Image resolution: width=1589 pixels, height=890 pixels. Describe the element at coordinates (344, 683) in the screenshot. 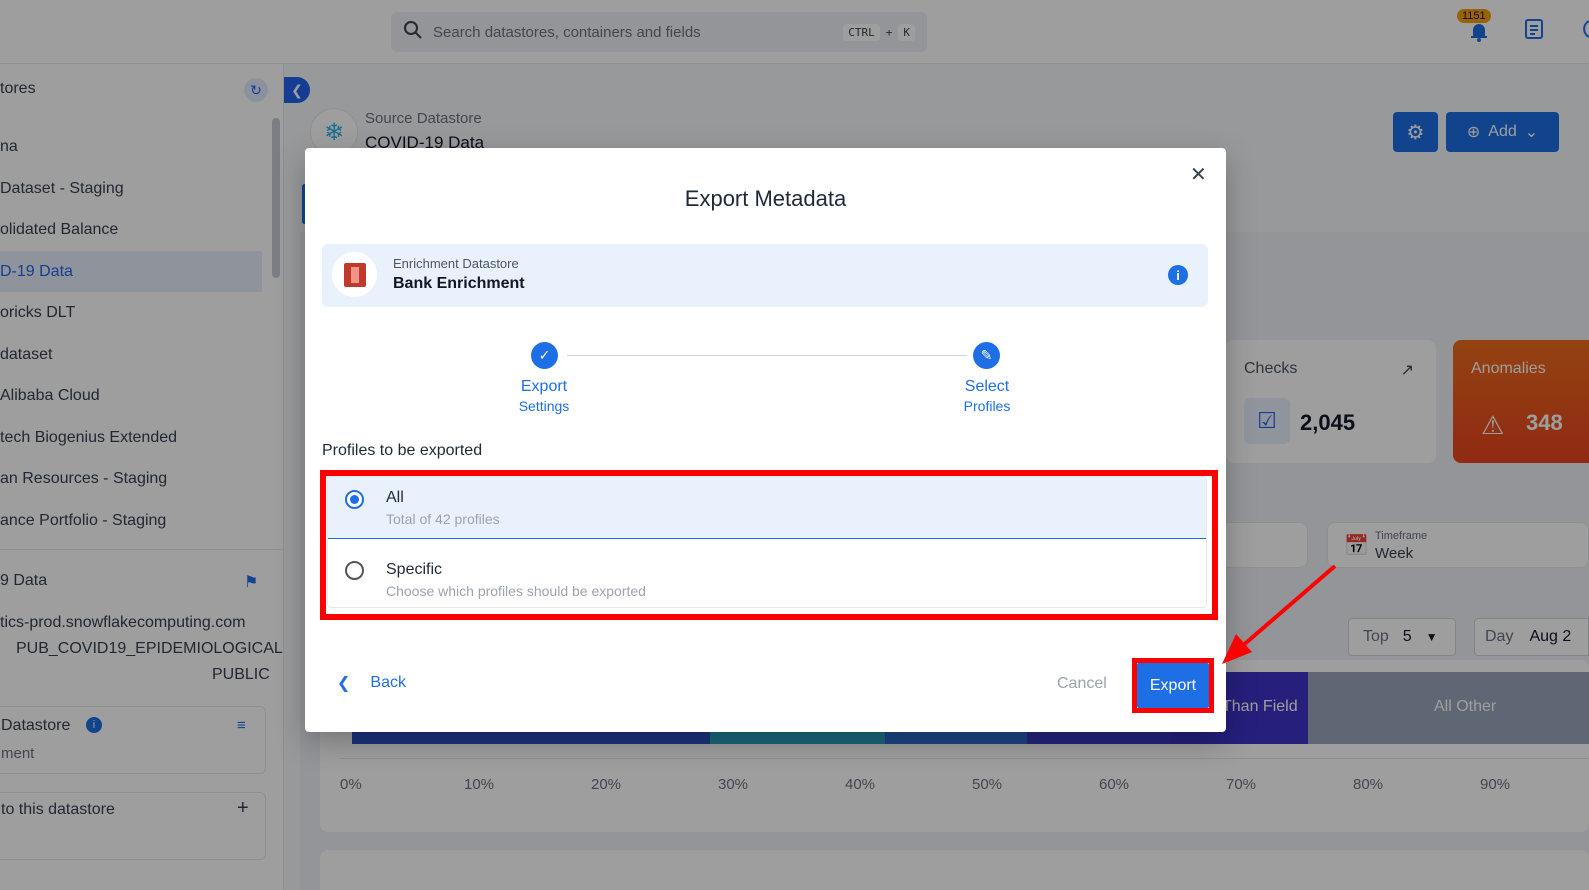

I see `chevron-left-icon: ❮` at that location.